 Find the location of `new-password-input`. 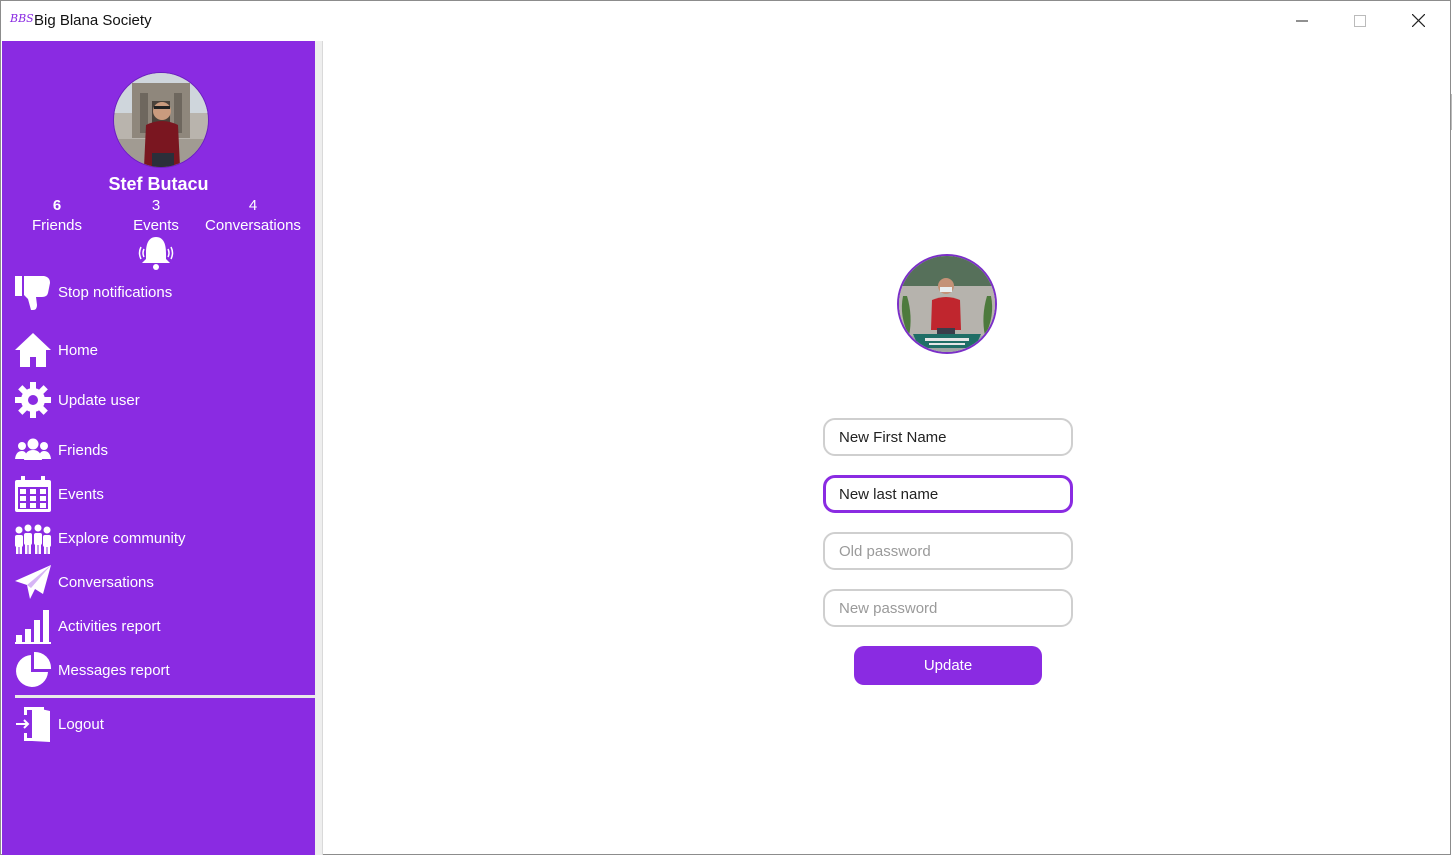

new-password-input is located at coordinates (948, 608).